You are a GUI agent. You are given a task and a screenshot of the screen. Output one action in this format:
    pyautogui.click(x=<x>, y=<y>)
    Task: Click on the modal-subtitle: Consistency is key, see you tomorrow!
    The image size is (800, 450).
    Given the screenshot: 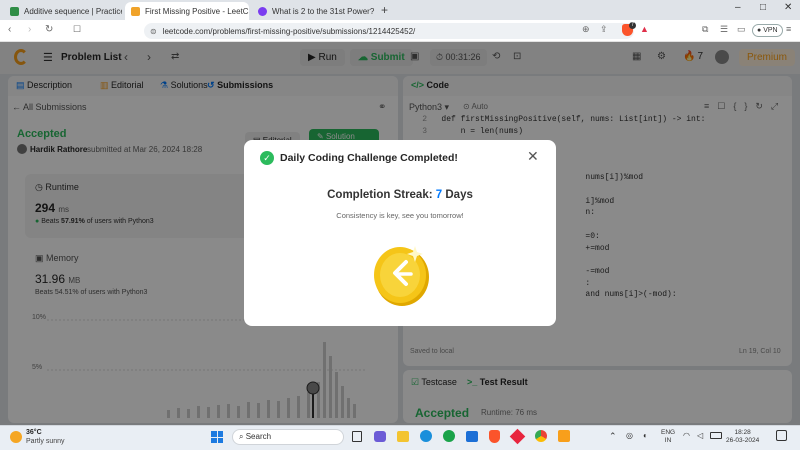 What is the action you would take?
    pyautogui.click(x=400, y=215)
    